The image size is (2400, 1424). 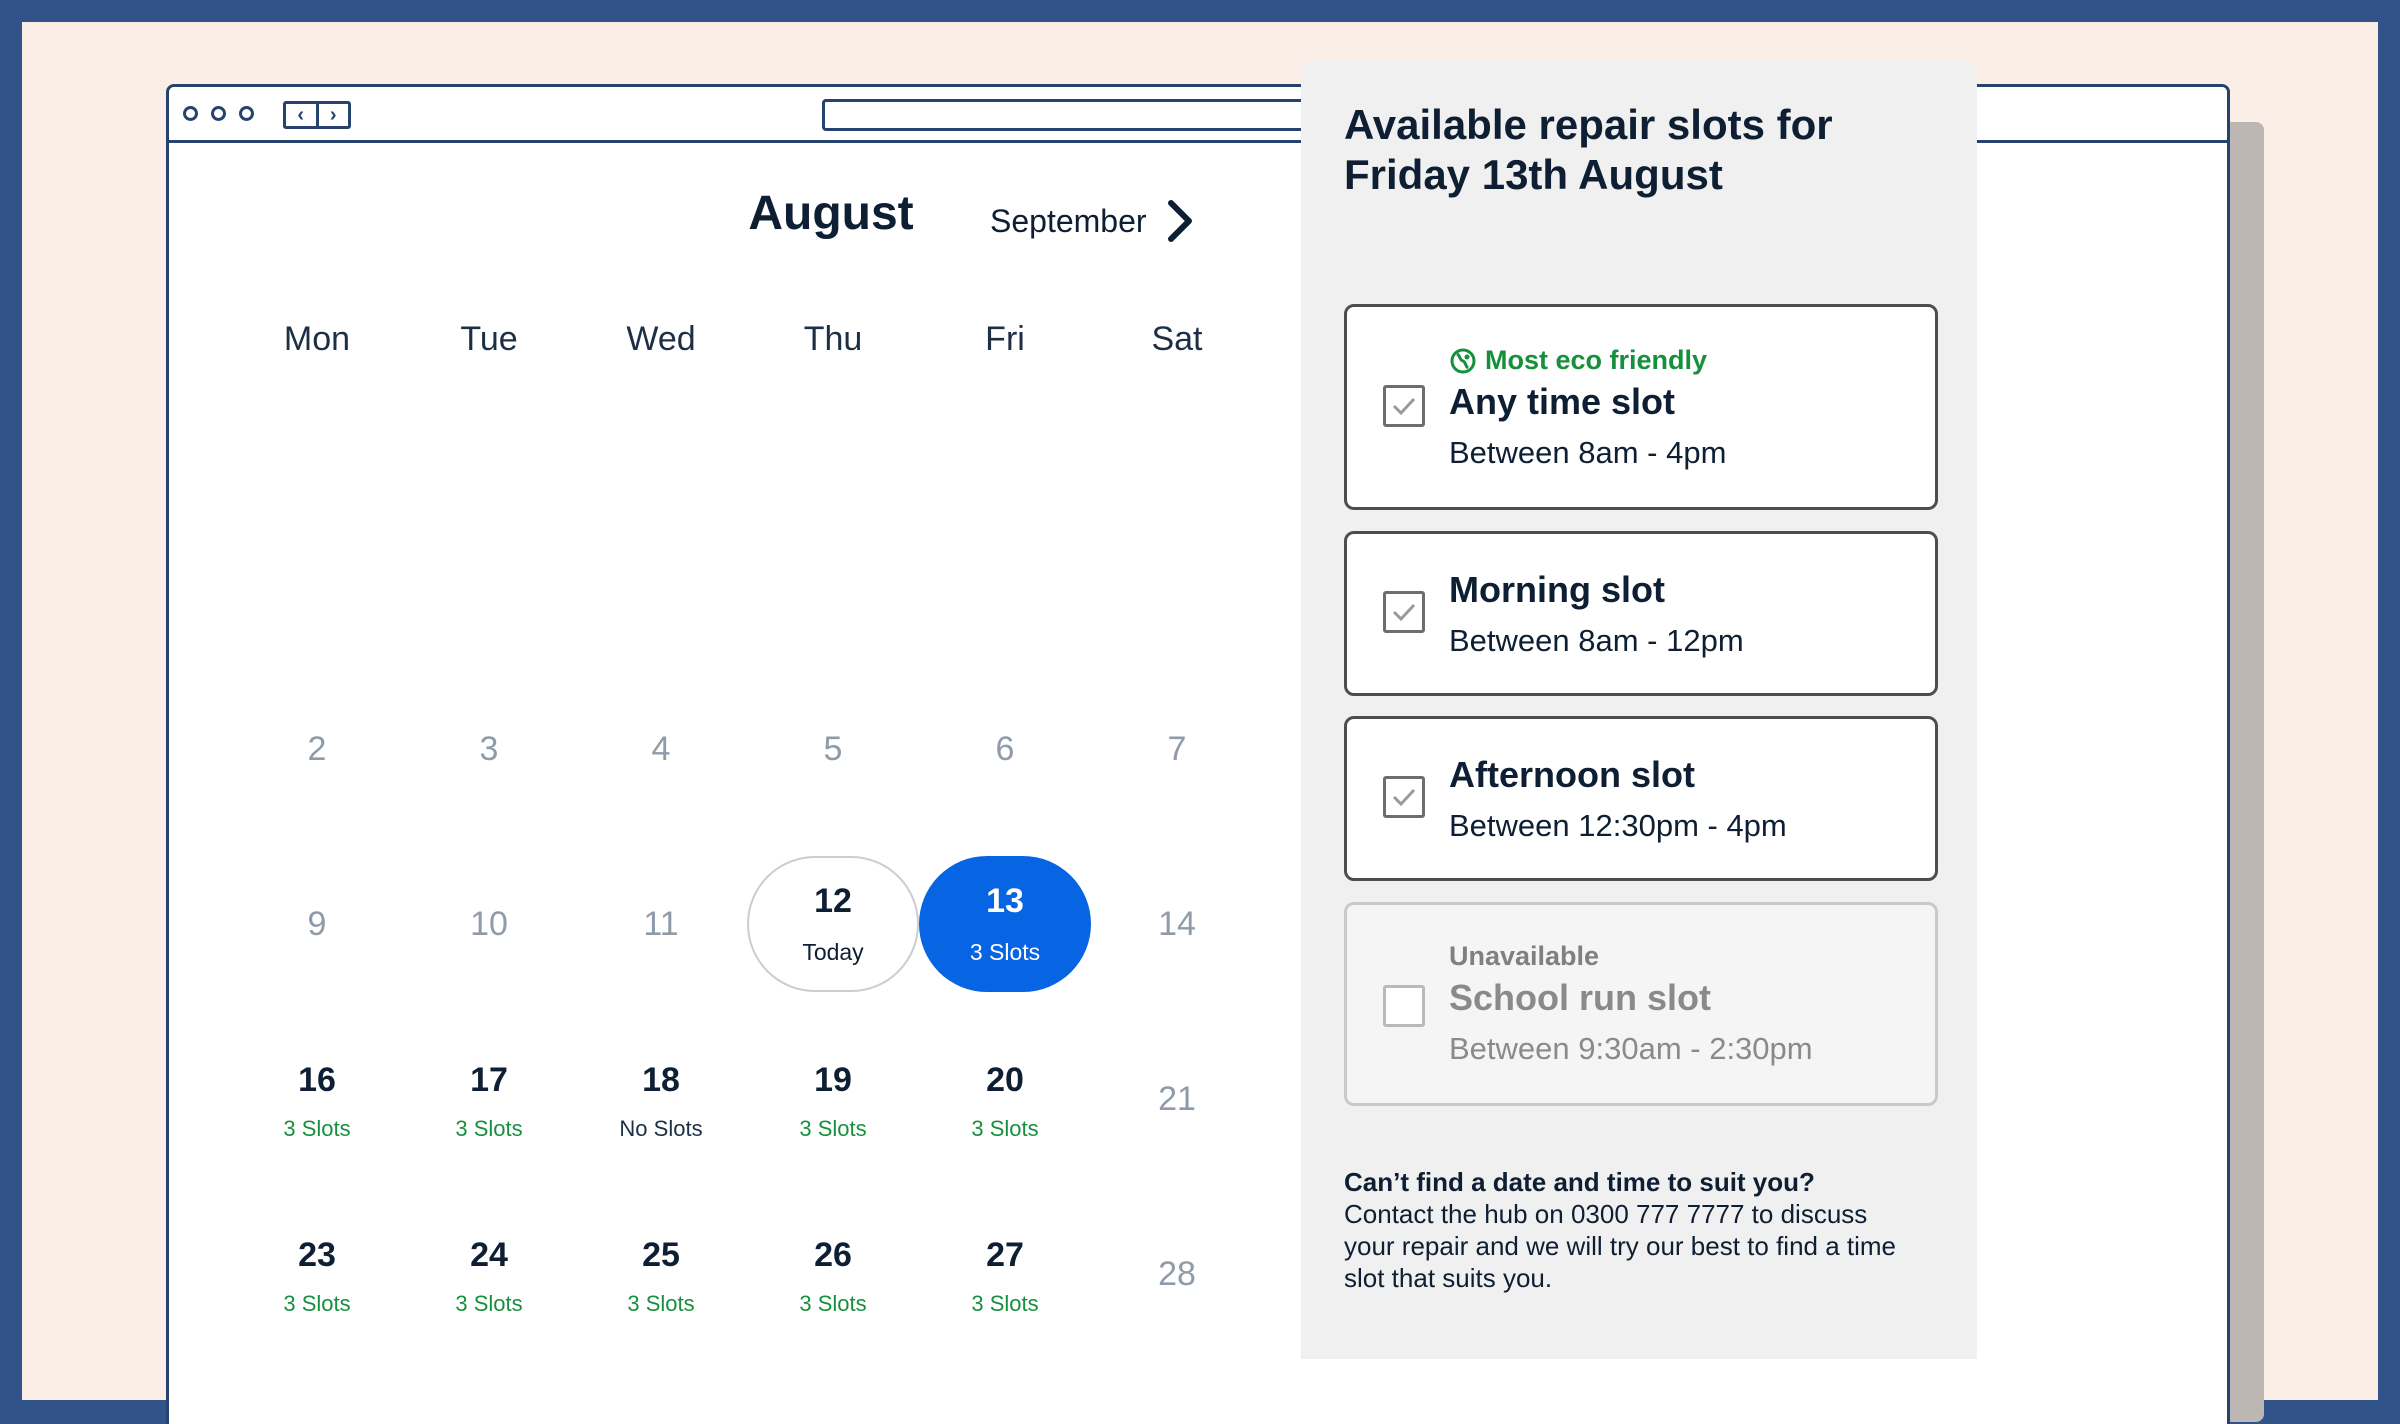 What do you see at coordinates (1588, 452) in the screenshot?
I see `slot-time: Between 8am - 4pm` at bounding box center [1588, 452].